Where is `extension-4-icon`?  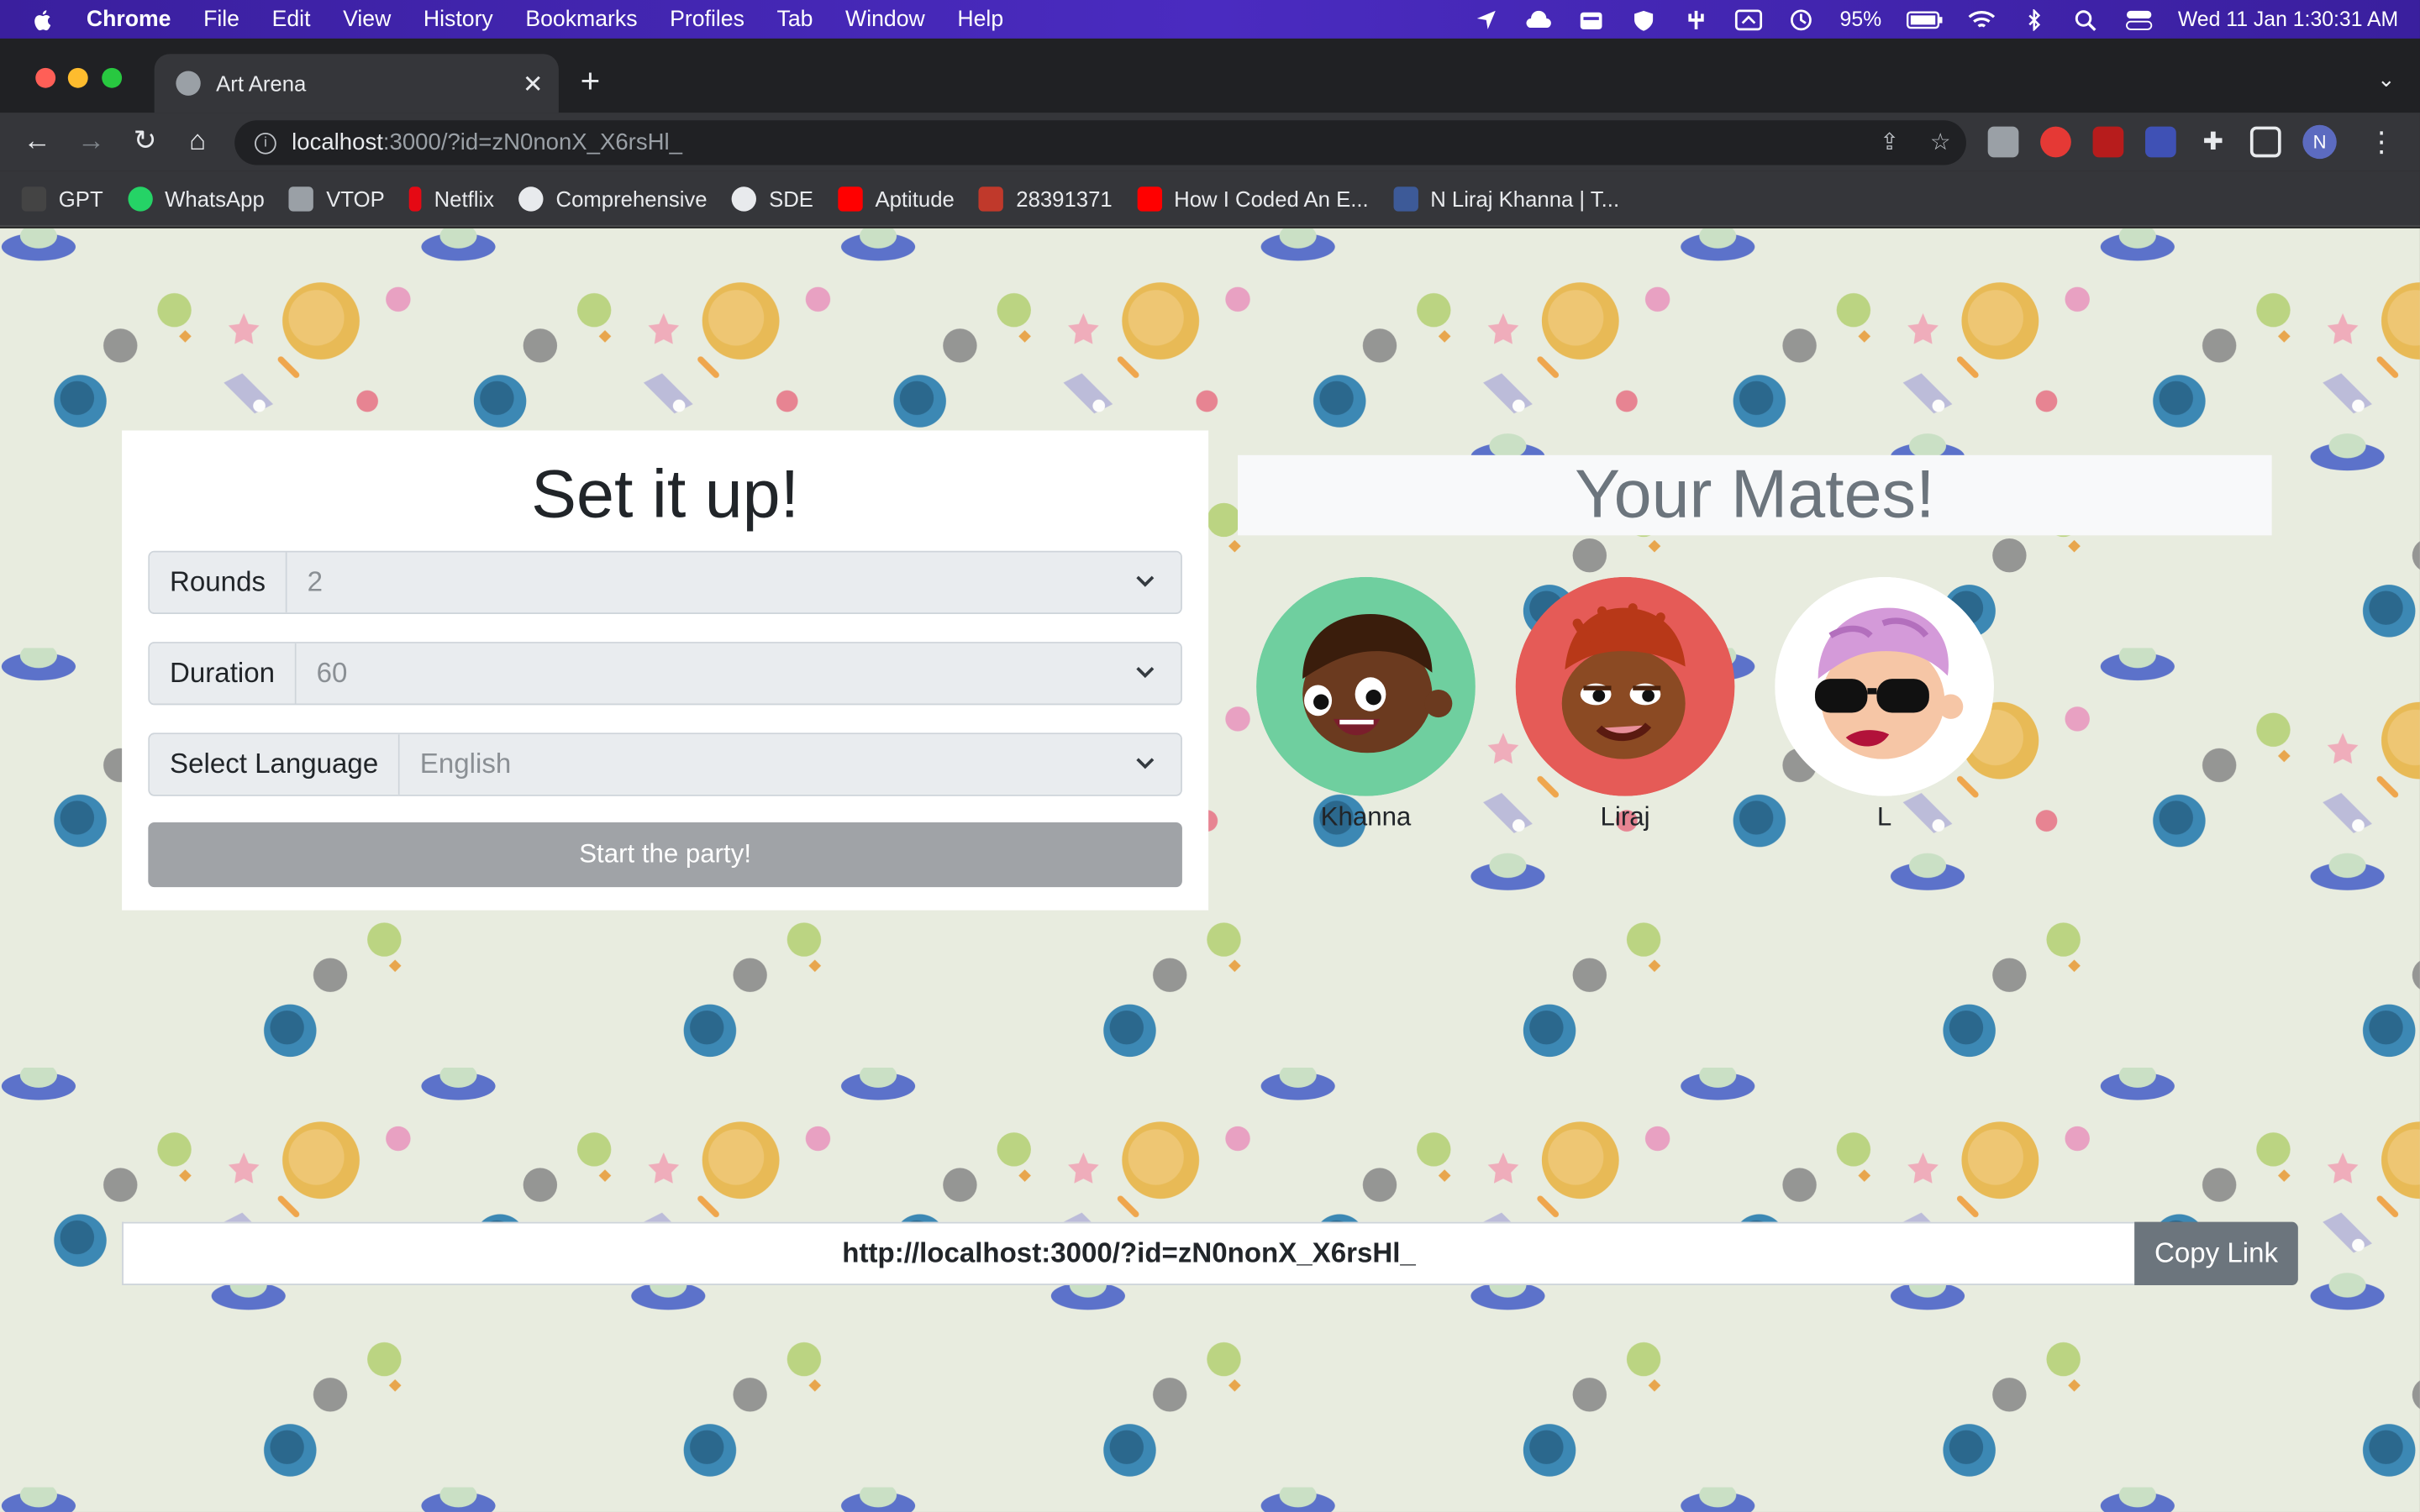
extension-4-icon is located at coordinates (2160, 142).